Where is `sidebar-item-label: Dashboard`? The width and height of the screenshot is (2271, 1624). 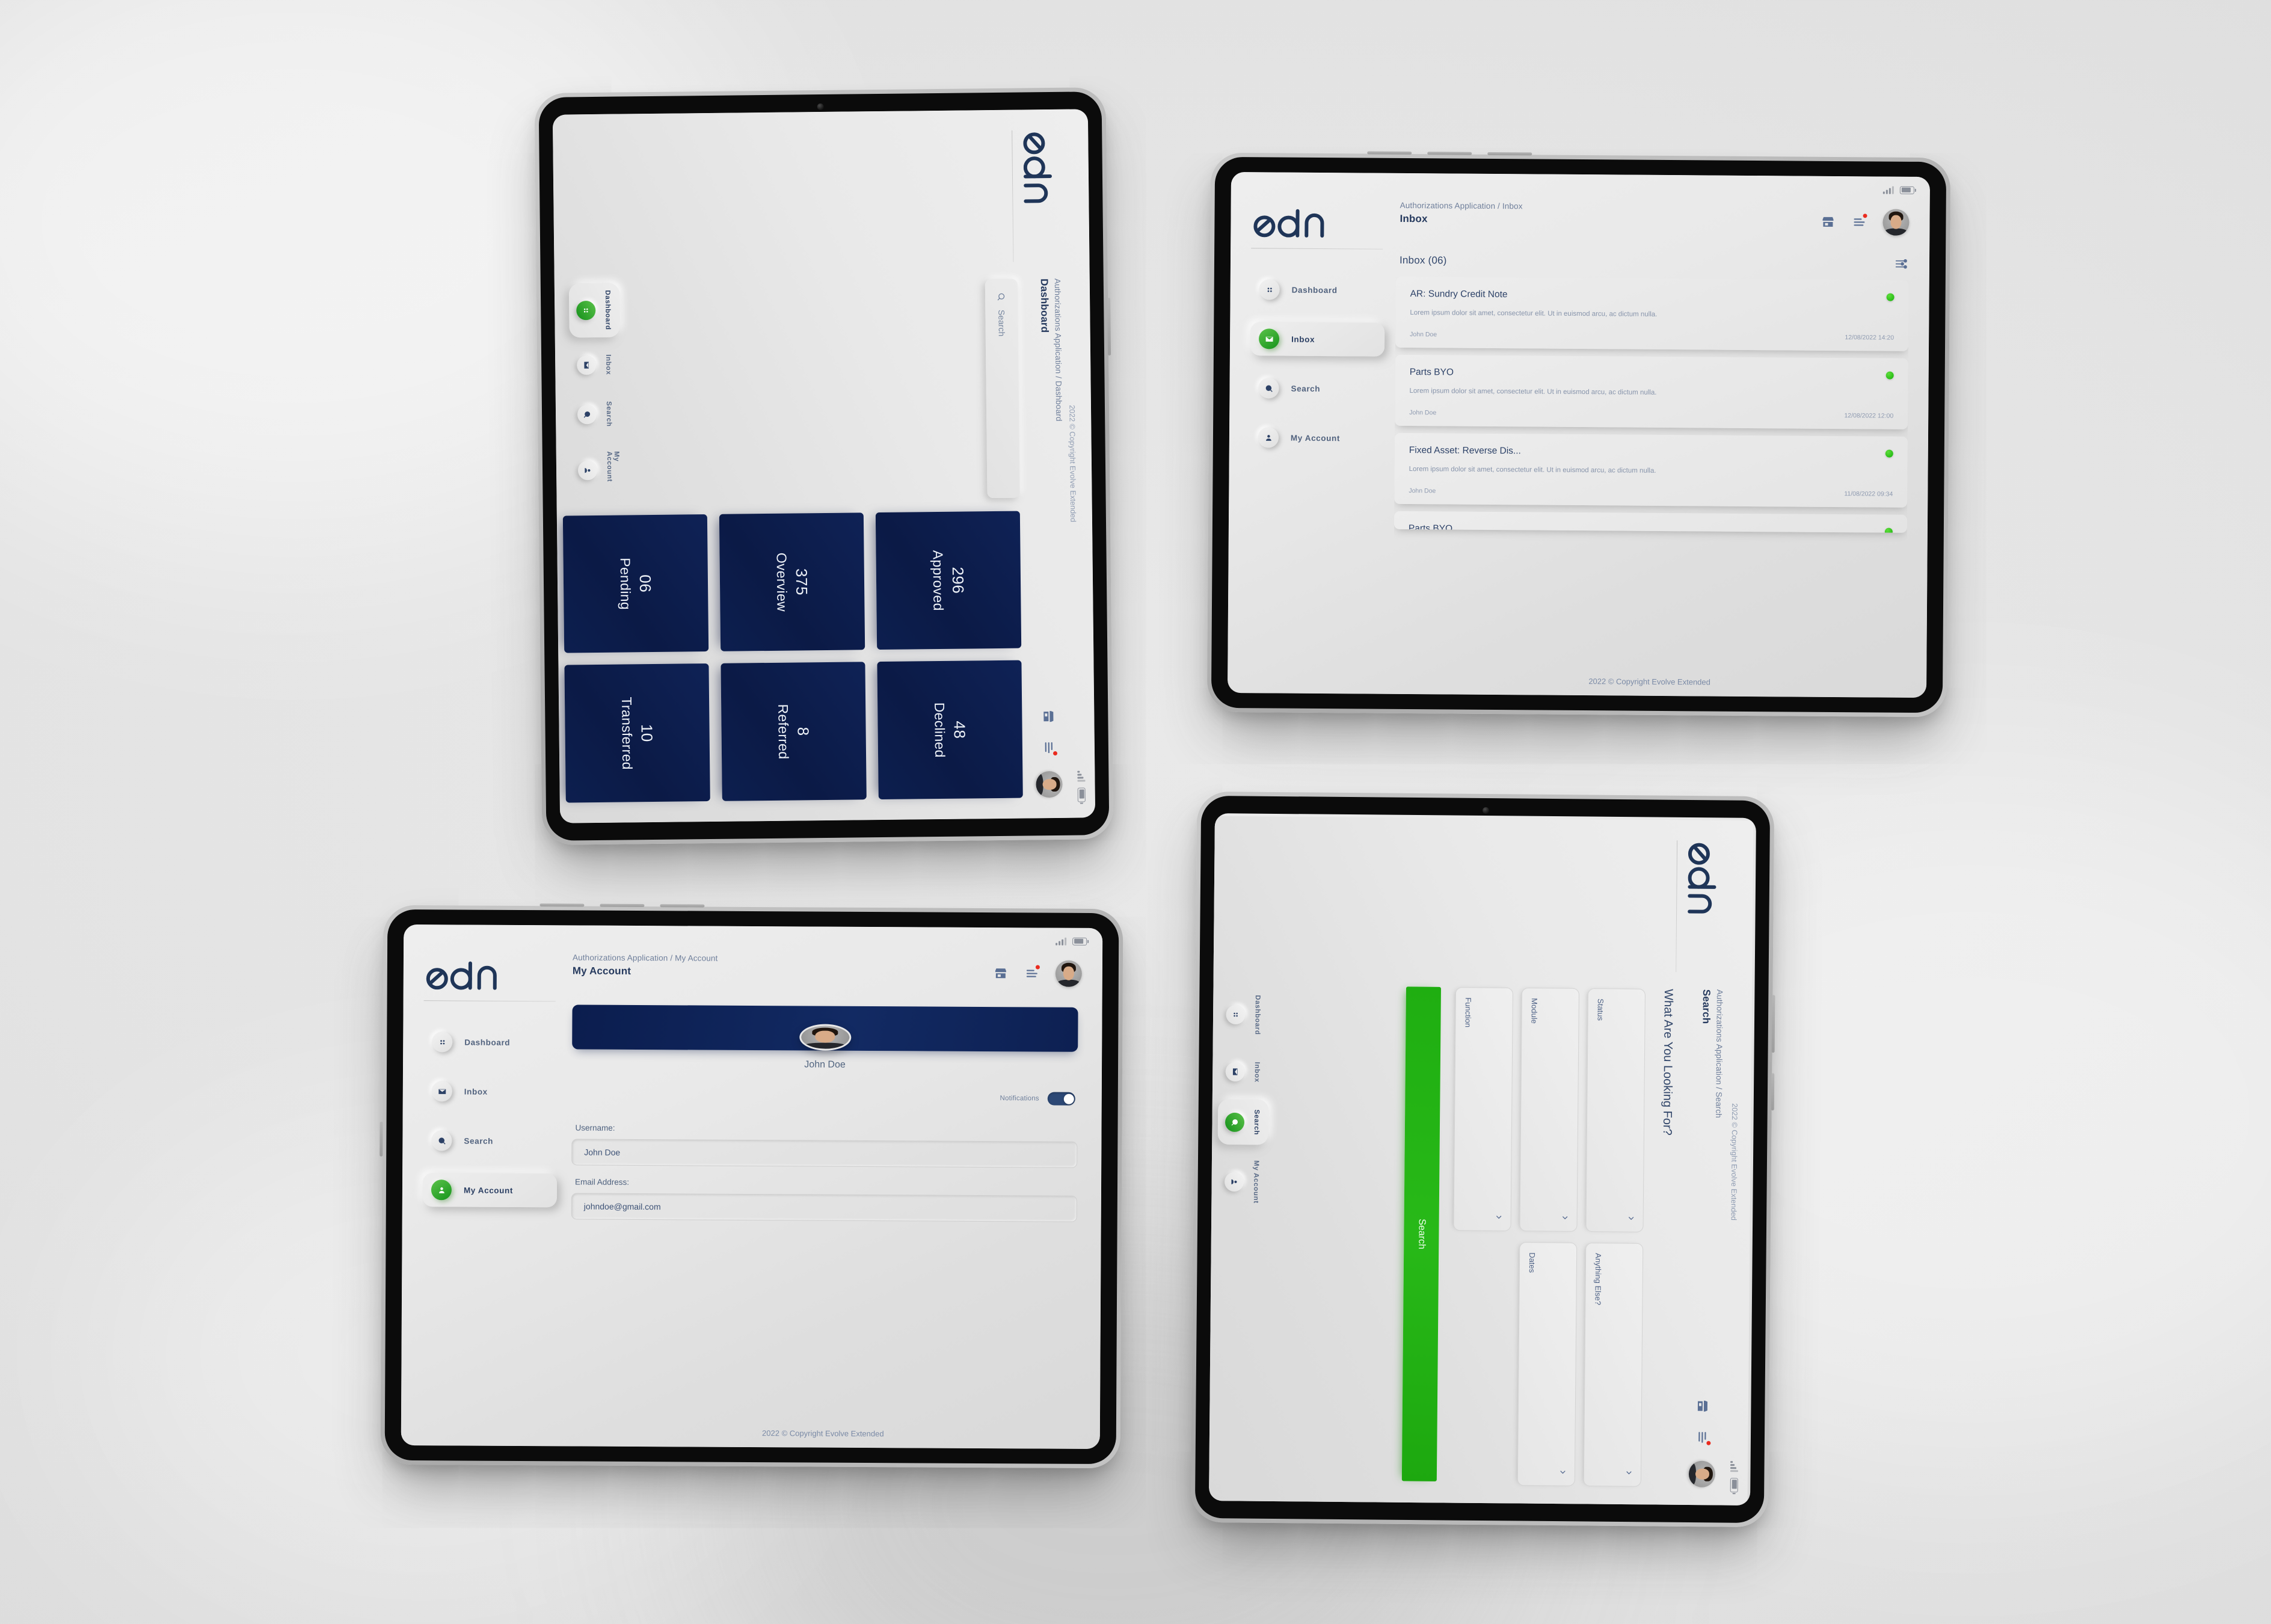
sidebar-item-label: Dashboard is located at coordinates (488, 1042).